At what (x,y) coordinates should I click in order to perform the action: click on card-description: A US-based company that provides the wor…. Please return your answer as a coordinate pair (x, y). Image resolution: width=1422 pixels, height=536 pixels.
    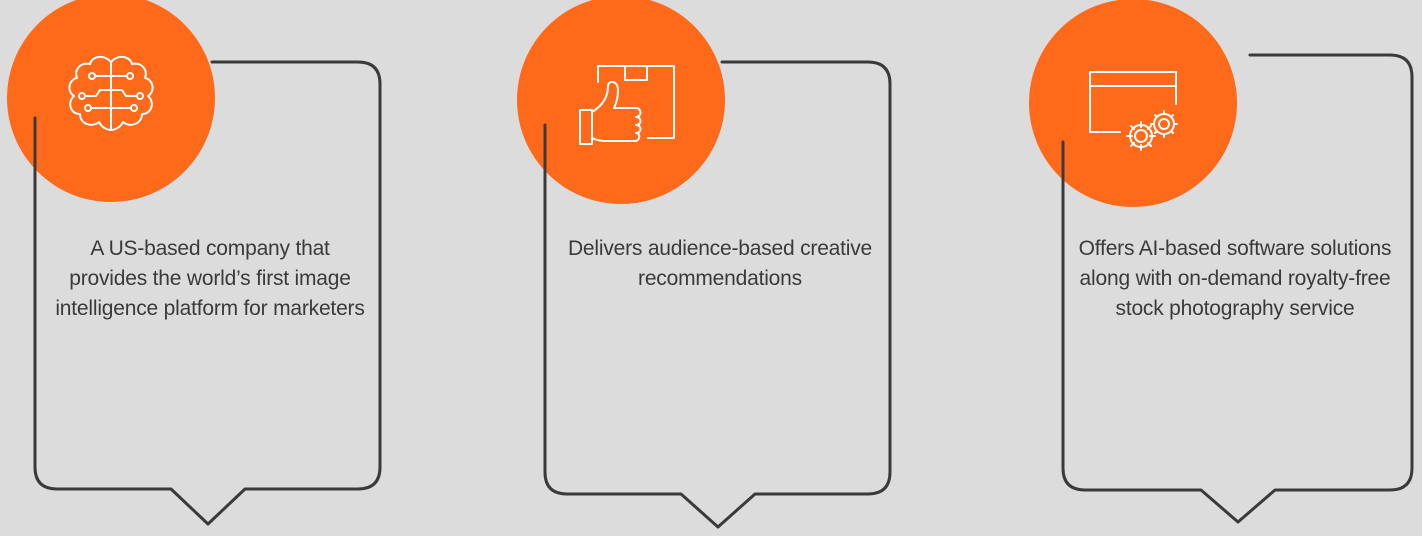
    Looking at the image, I should click on (210, 278).